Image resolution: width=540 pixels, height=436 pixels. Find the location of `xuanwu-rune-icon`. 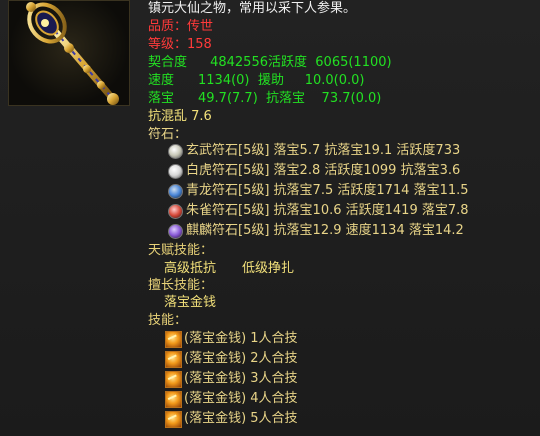

xuanwu-rune-icon is located at coordinates (175, 151).